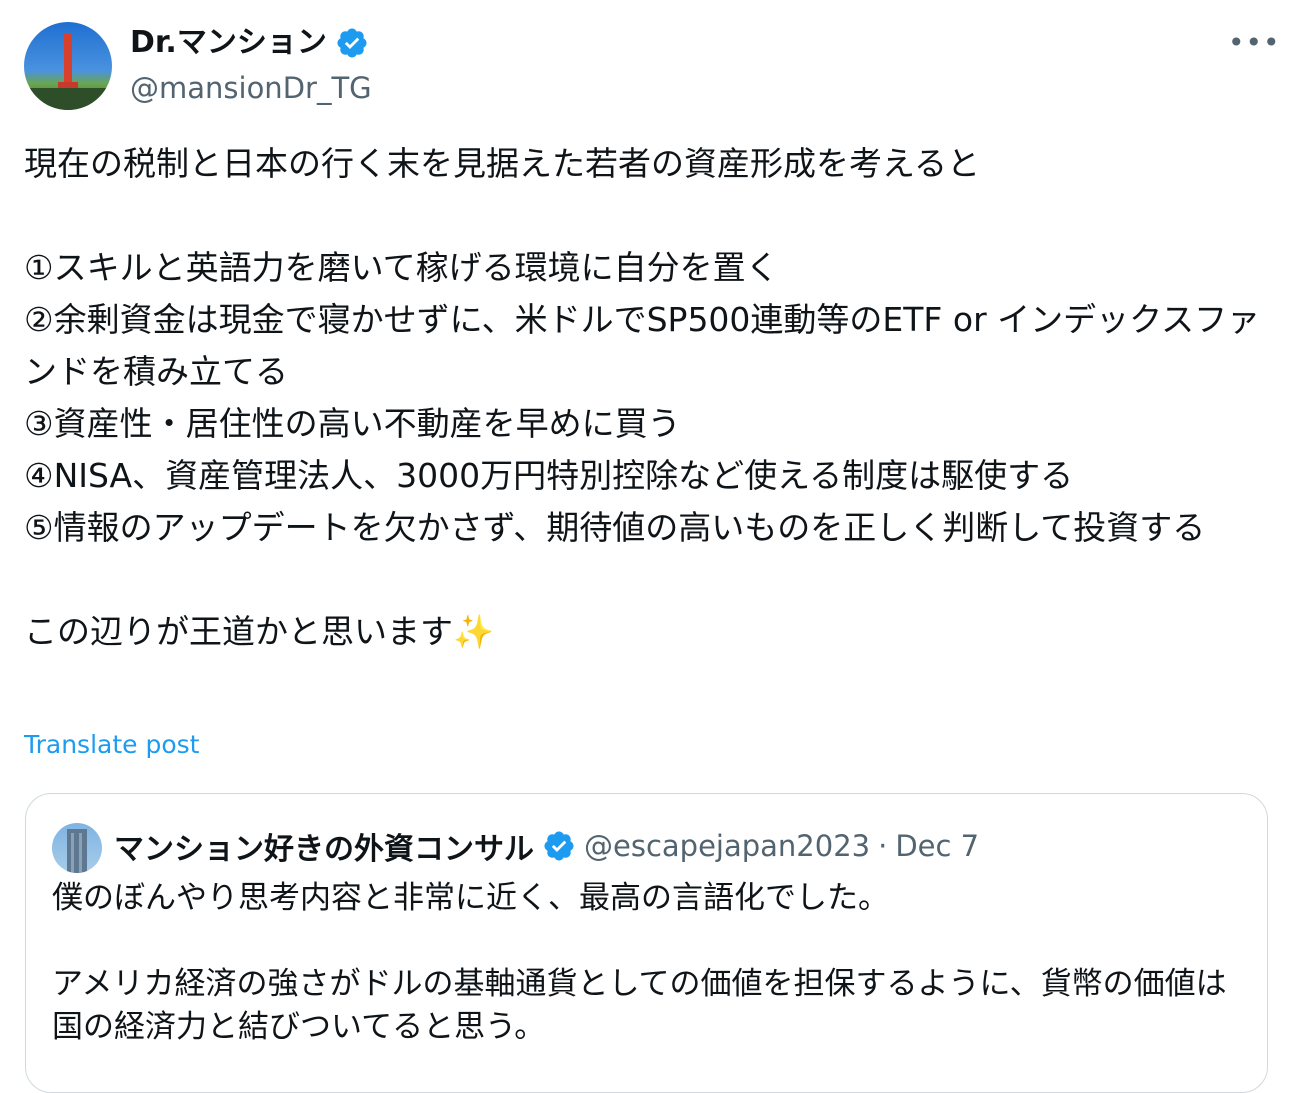 The width and height of the screenshot is (1300, 1093). I want to click on verified-badge-icon, so click(352, 43).